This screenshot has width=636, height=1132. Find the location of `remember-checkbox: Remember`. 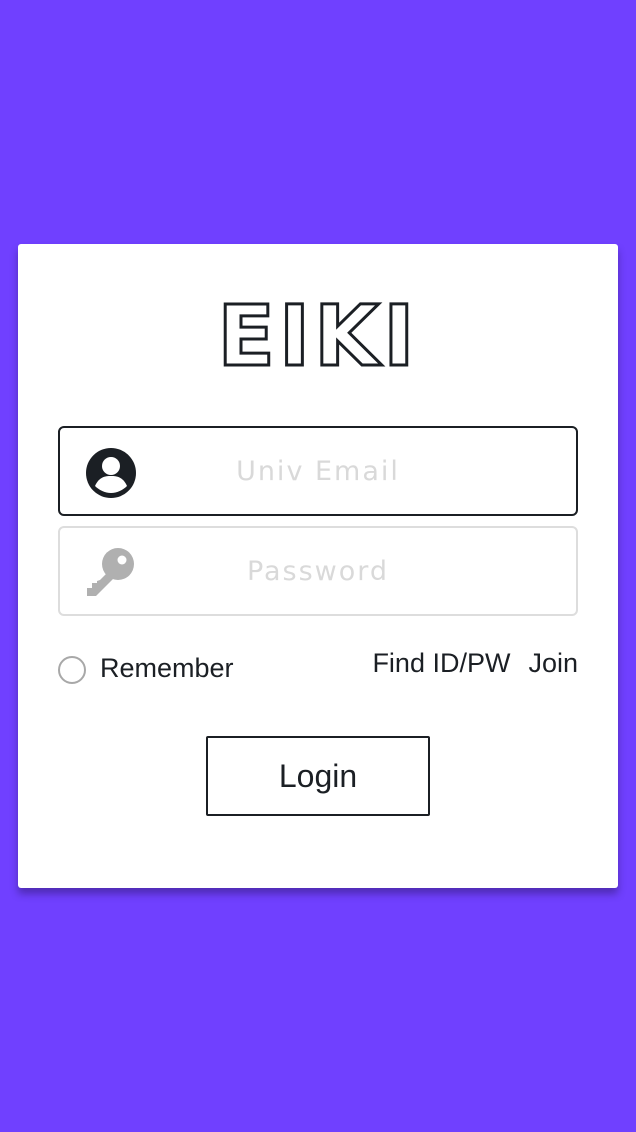

remember-checkbox: Remember is located at coordinates (146, 668).